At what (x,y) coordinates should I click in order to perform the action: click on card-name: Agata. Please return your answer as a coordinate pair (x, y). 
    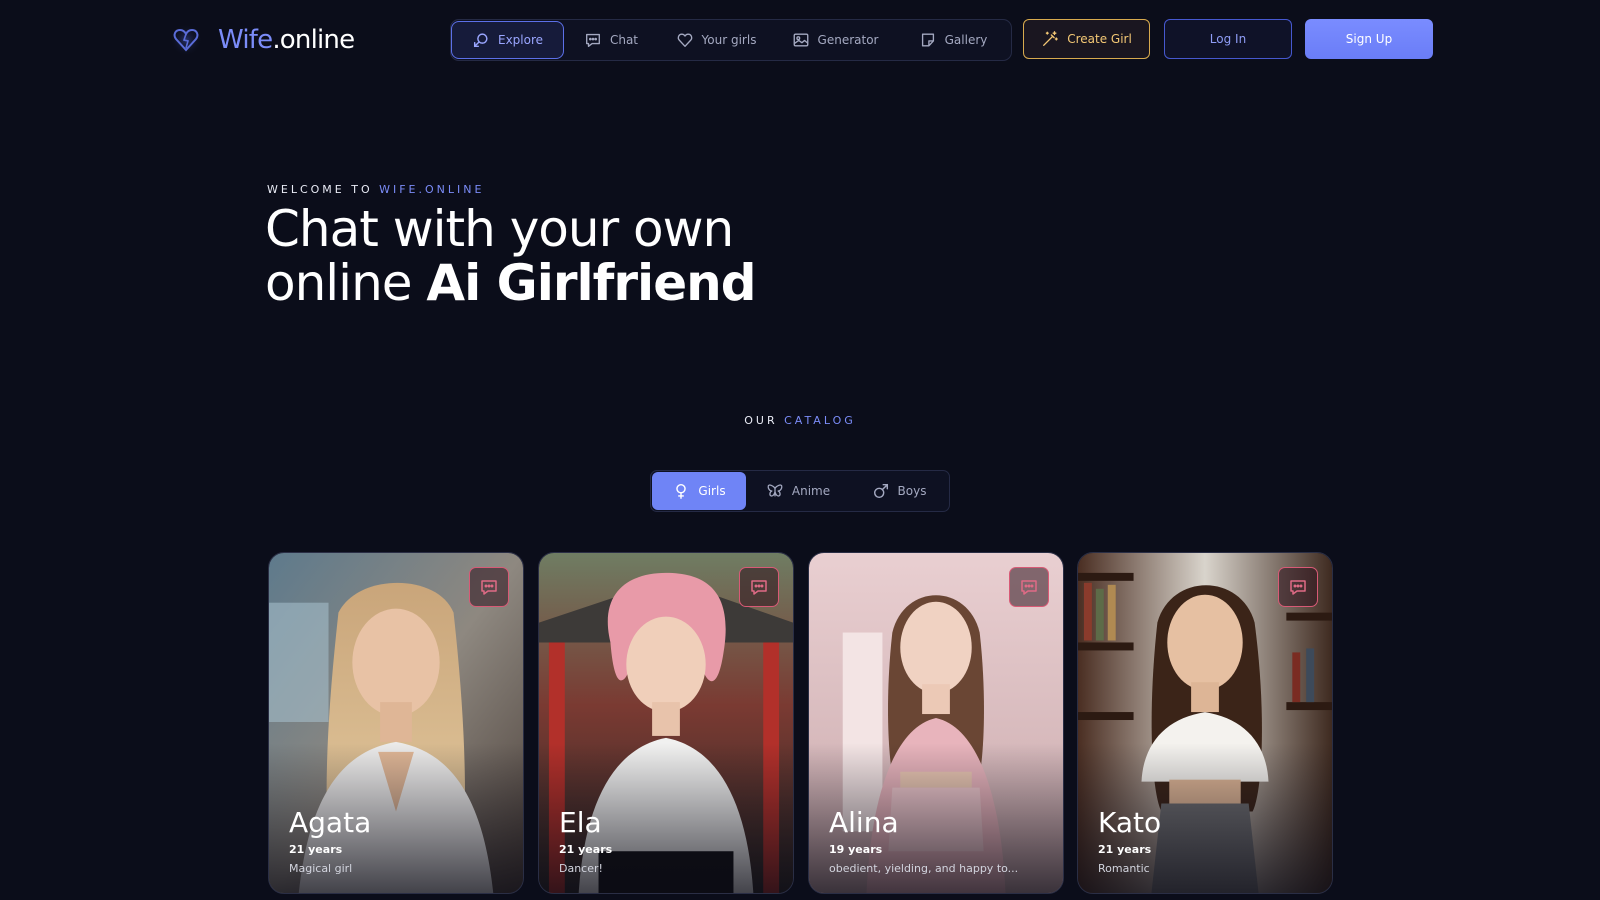
    Looking at the image, I should click on (330, 822).